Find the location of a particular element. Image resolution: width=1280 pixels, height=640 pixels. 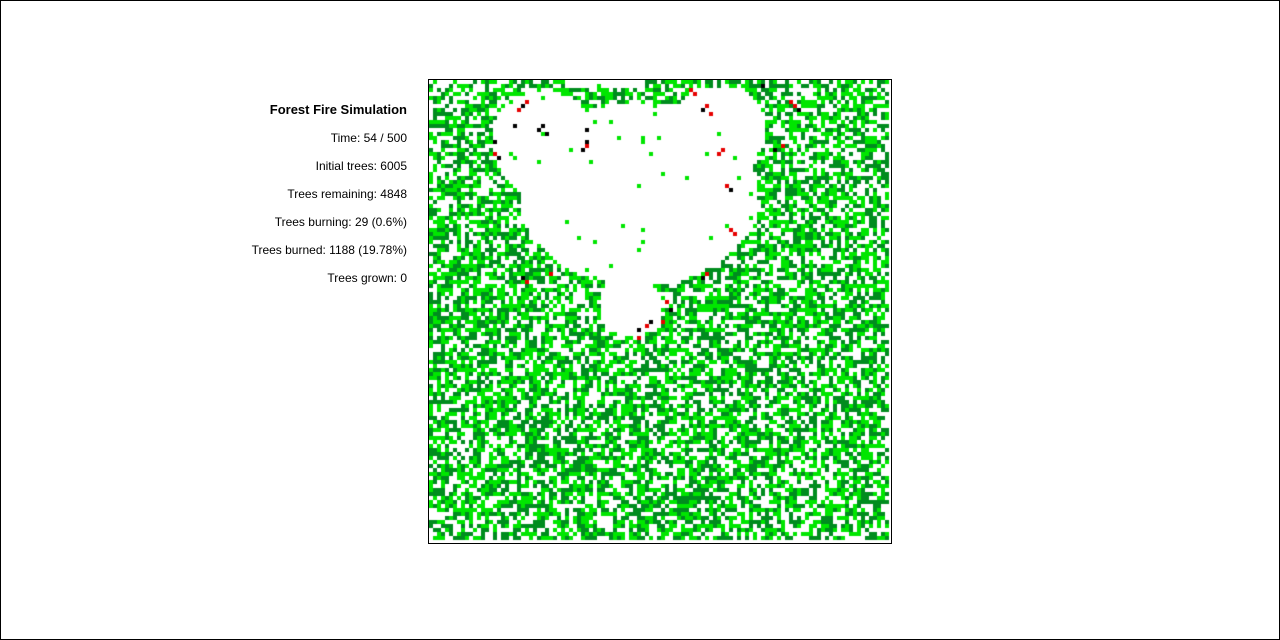

trees-remaining-stat: Trees remaining: 4848 is located at coordinates (347, 194).